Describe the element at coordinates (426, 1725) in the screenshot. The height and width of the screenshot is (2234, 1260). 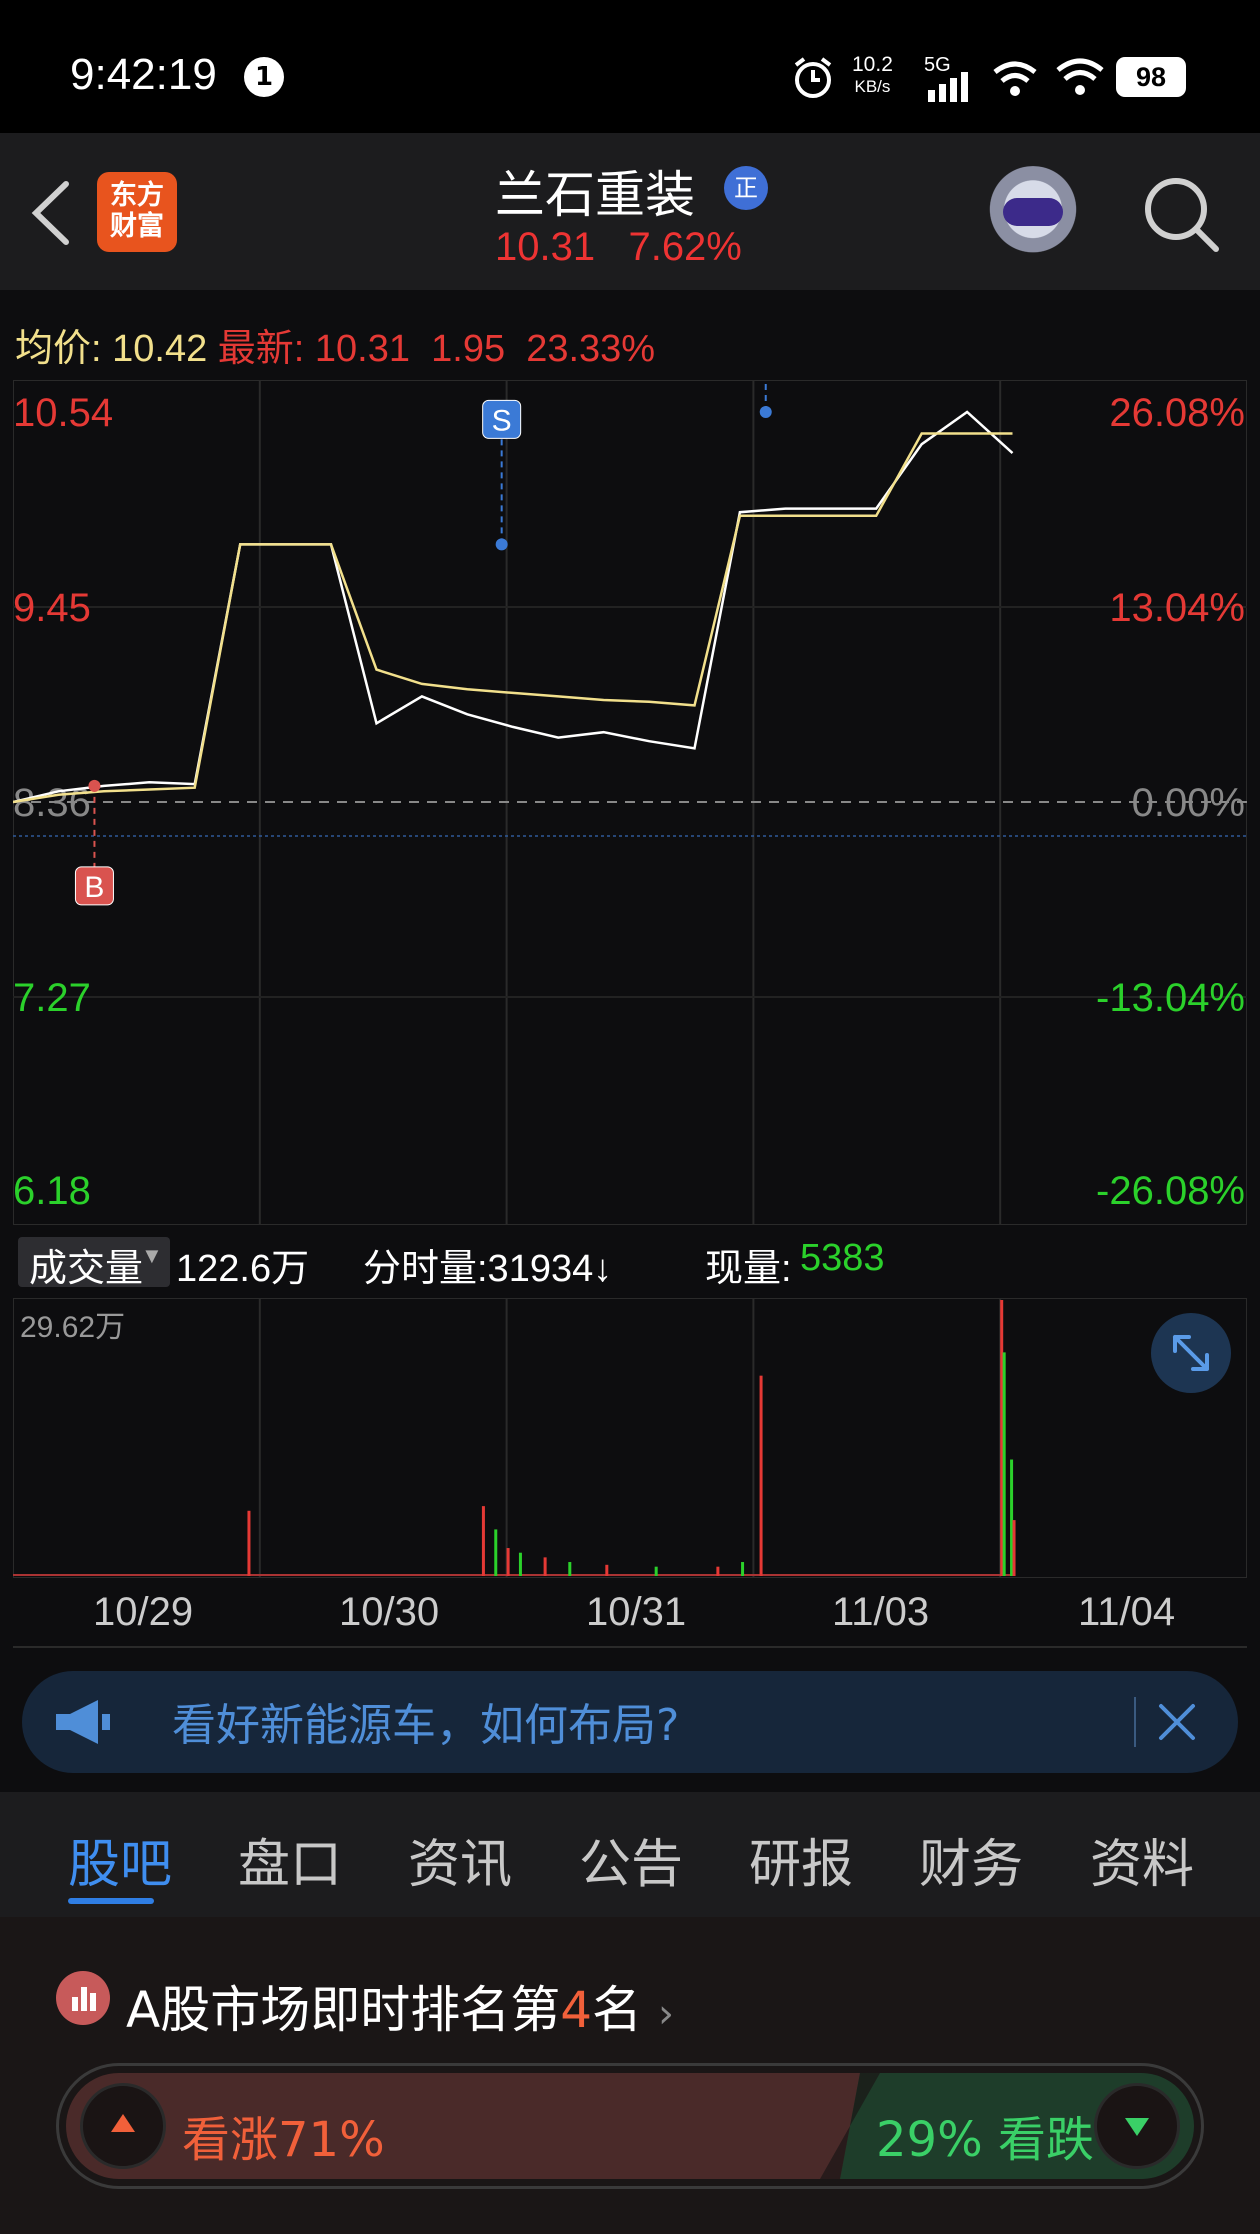
I see `banner-text: 看好新能源车，如何布局?` at that location.